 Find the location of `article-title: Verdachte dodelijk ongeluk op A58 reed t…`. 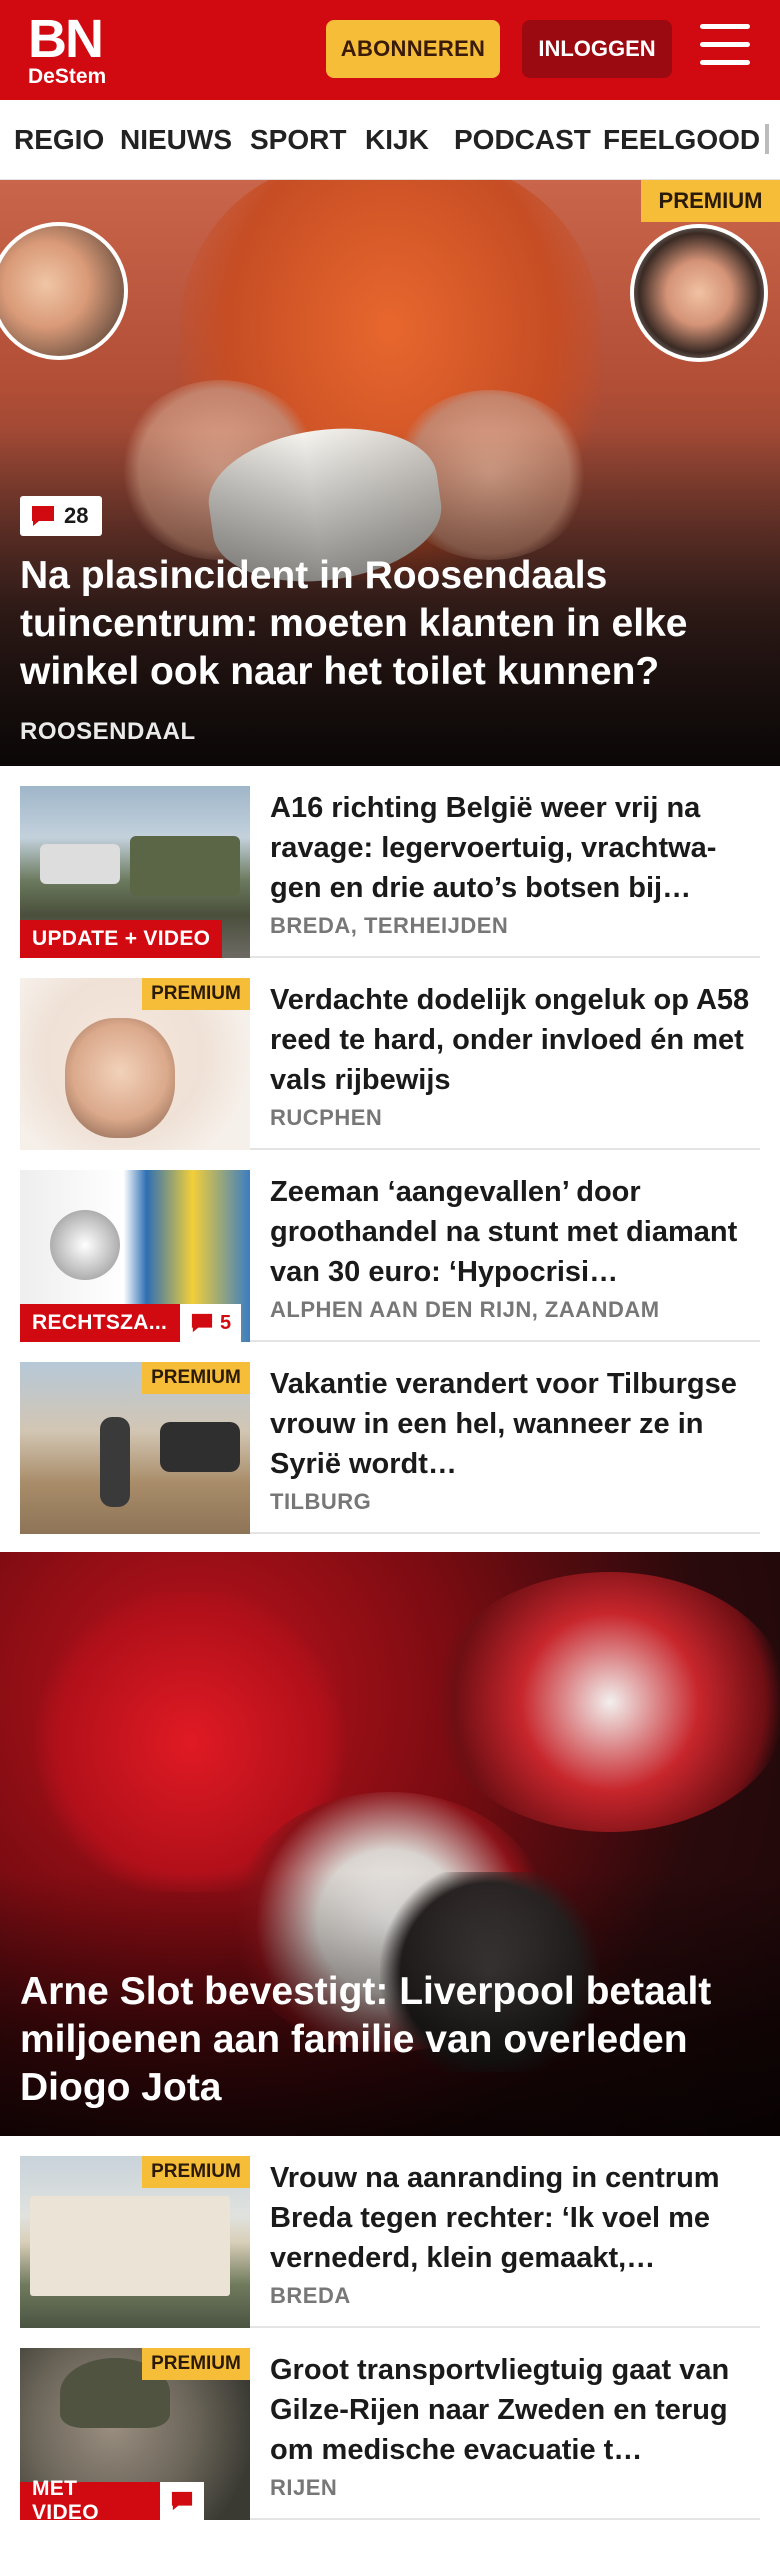

article-title: Verdachte dodelijk ongeluk op A58 reed t… is located at coordinates (515, 1040).